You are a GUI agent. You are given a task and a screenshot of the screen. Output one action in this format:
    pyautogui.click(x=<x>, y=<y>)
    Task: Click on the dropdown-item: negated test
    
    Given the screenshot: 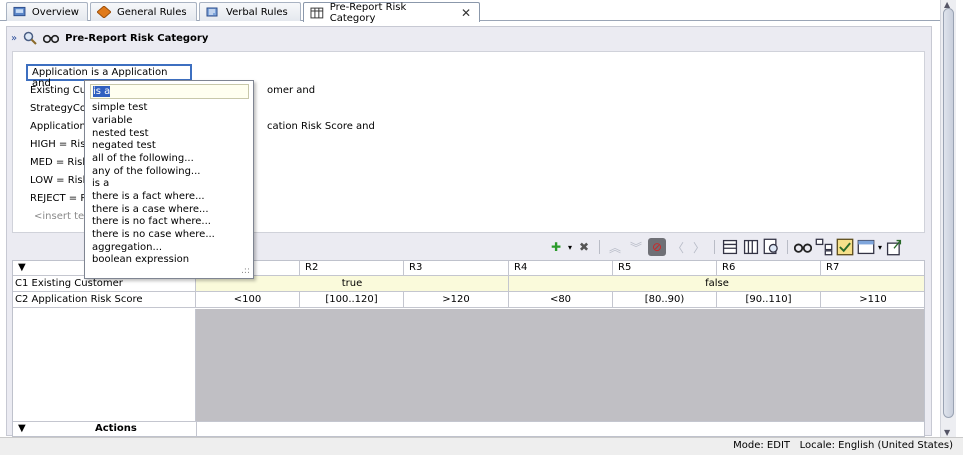 What is the action you would take?
    pyautogui.click(x=124, y=145)
    